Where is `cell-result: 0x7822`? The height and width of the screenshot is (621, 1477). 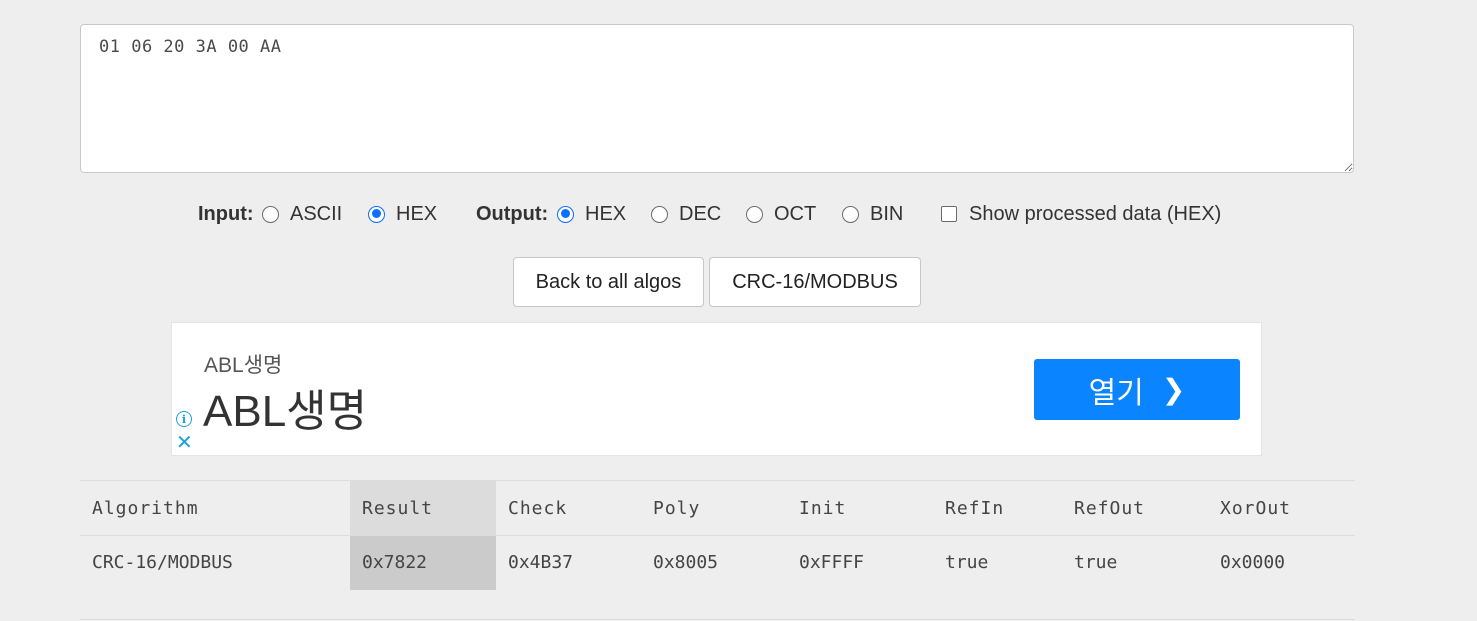
cell-result: 0x7822 is located at coordinates (423, 562).